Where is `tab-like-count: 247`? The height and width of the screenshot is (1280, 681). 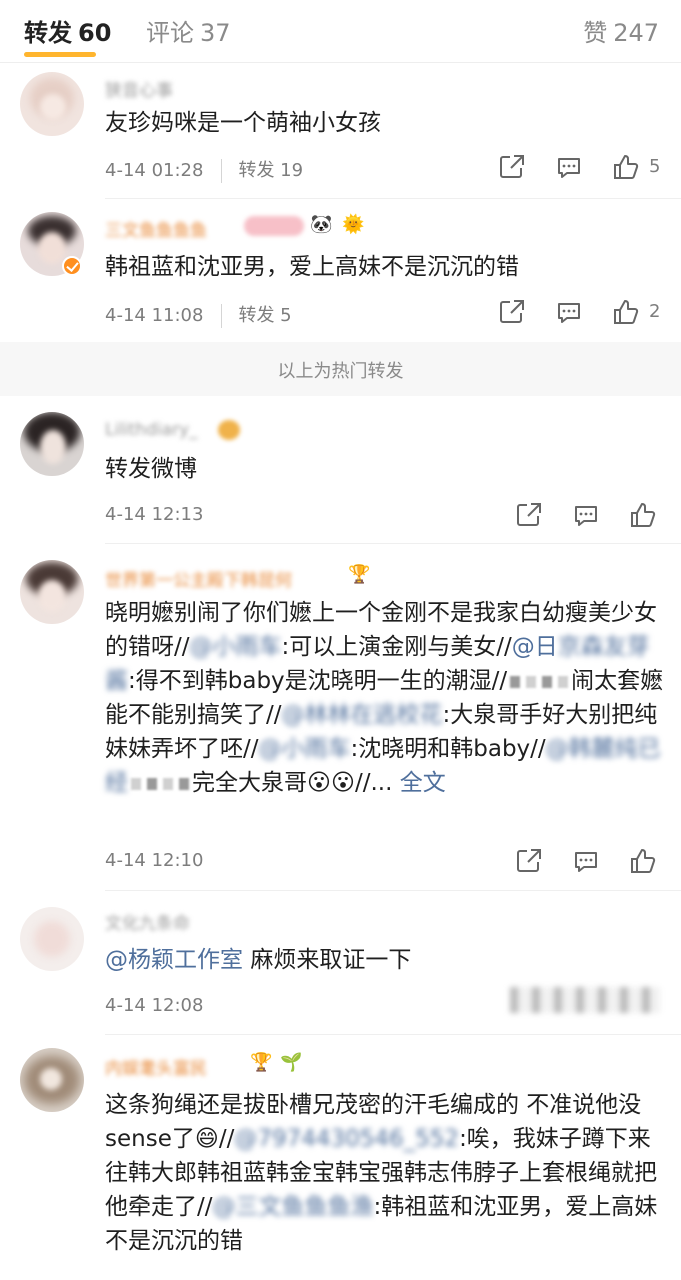 tab-like-count: 247 is located at coordinates (636, 33).